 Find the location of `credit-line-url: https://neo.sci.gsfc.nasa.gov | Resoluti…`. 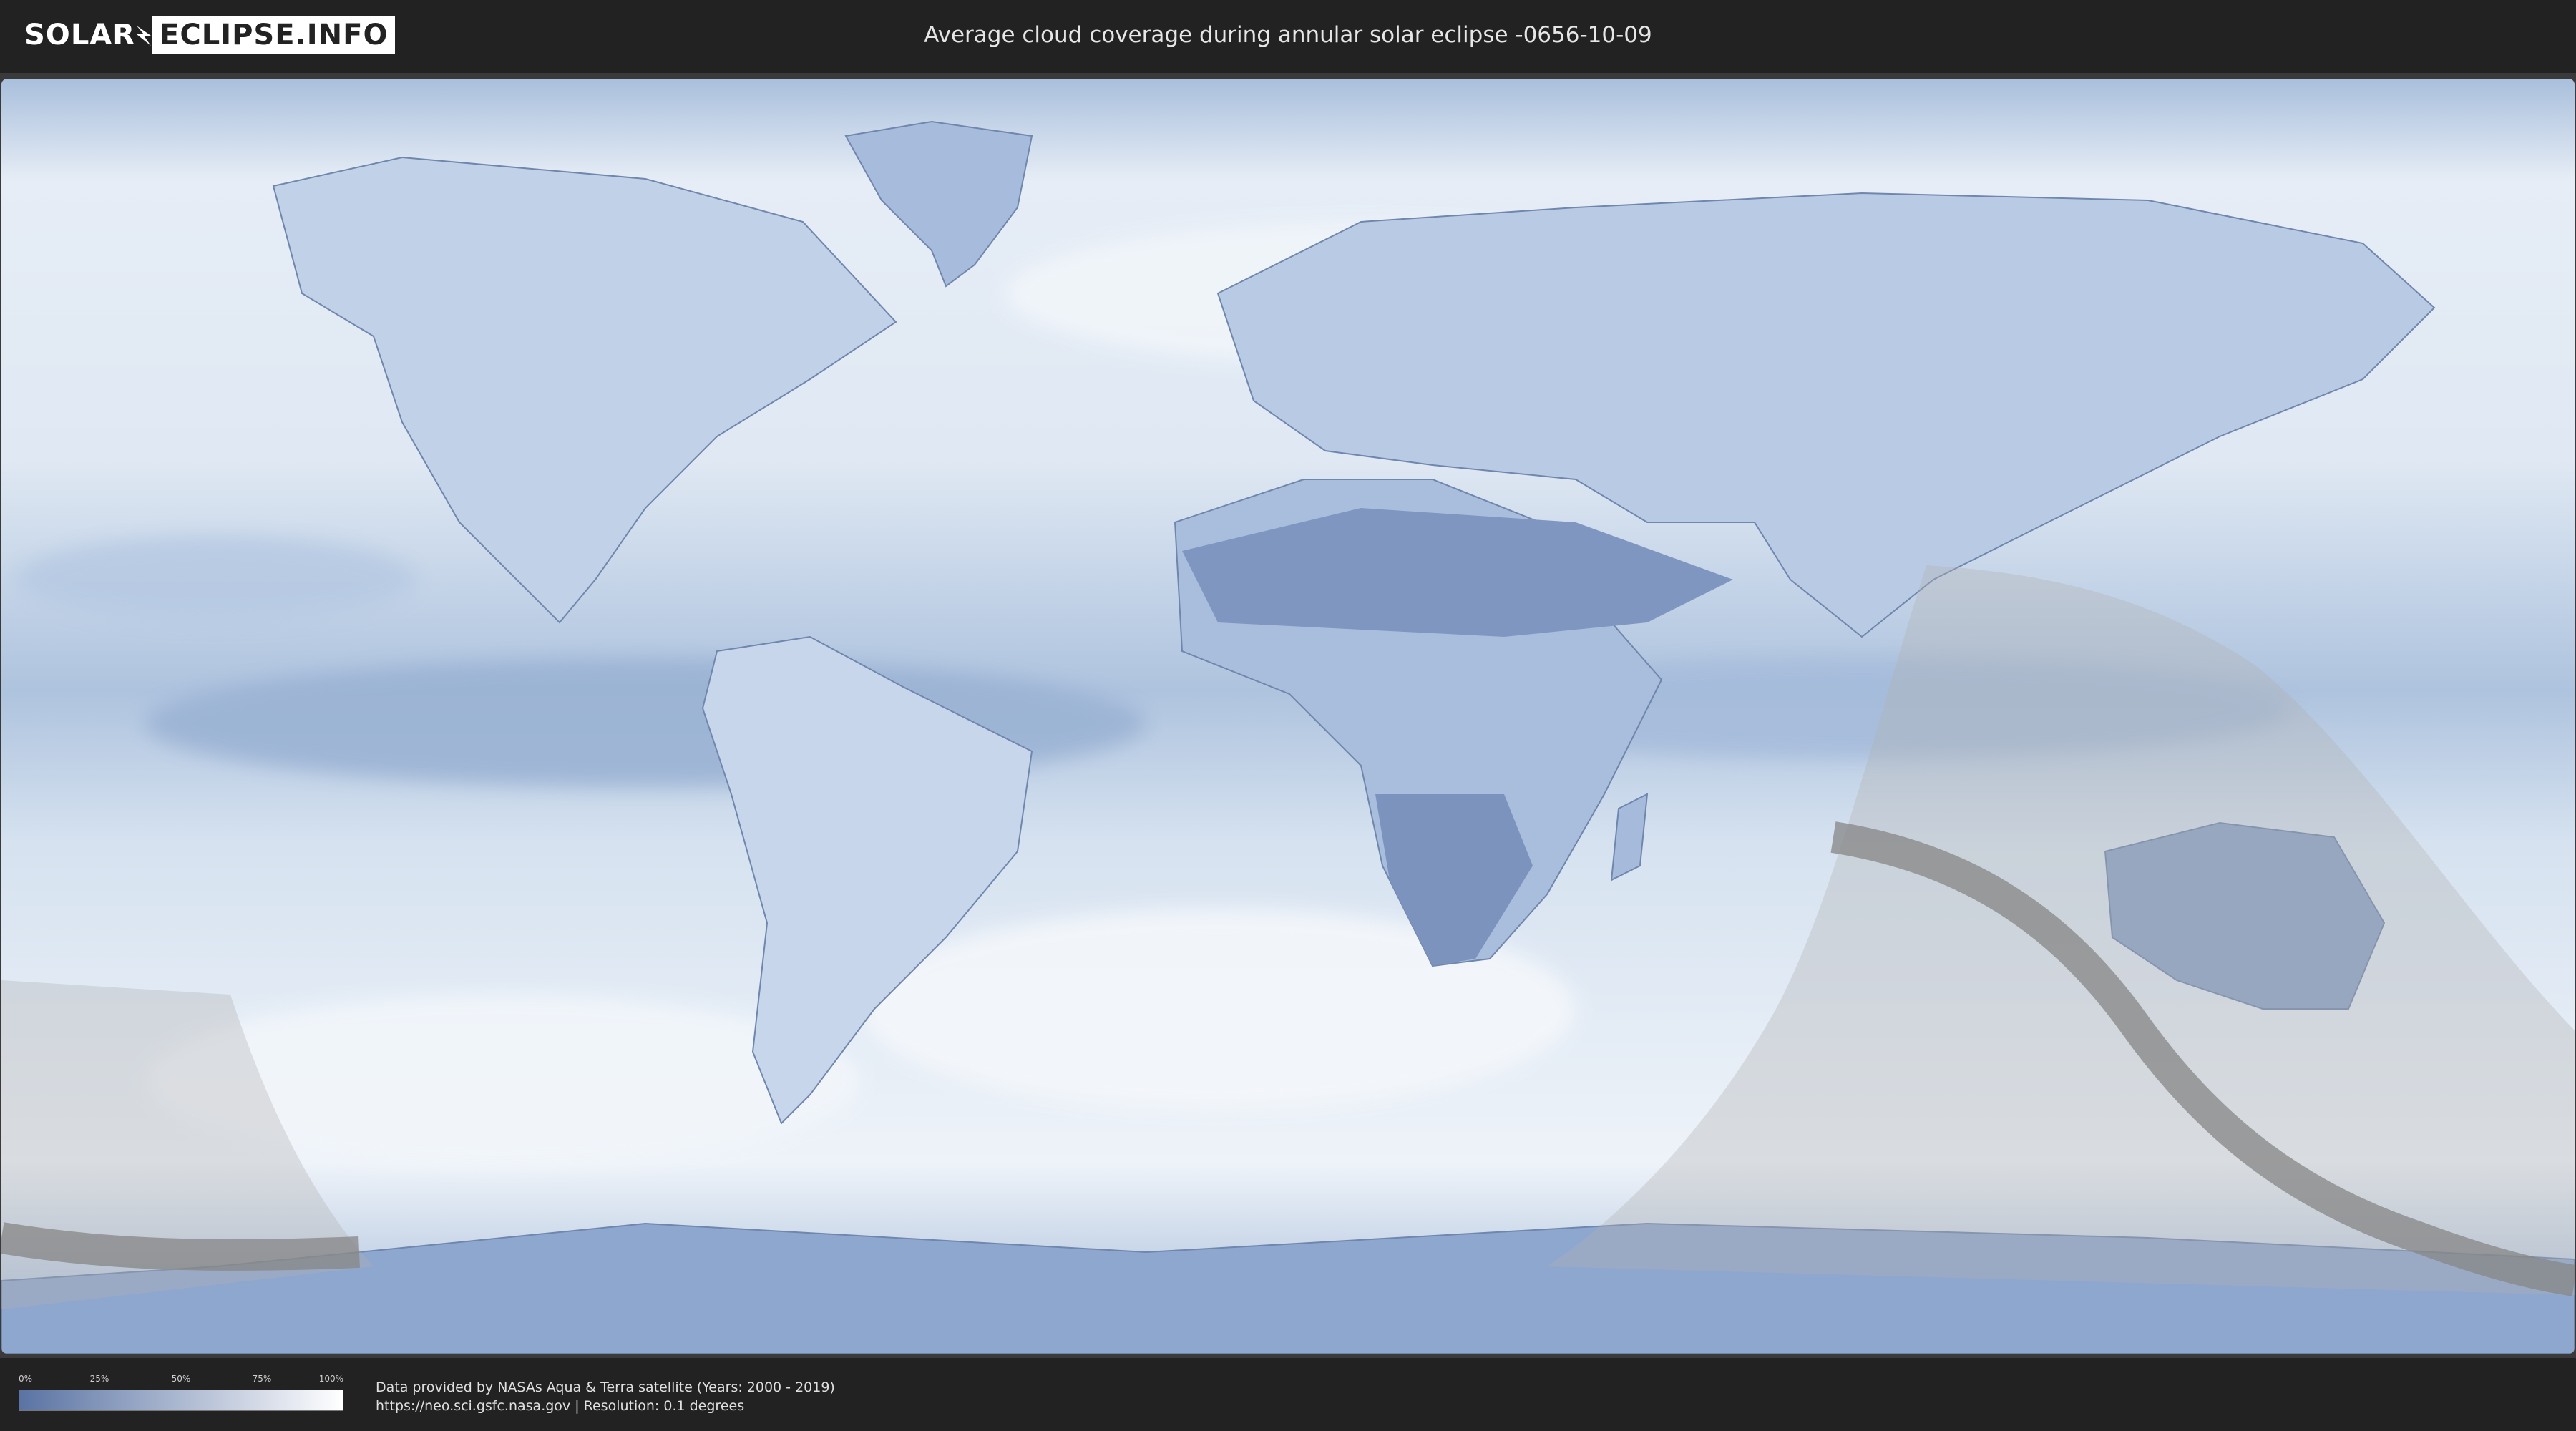

credit-line-url: https://neo.sci.gsfc.nasa.gov | Resoluti… is located at coordinates (560, 1406).